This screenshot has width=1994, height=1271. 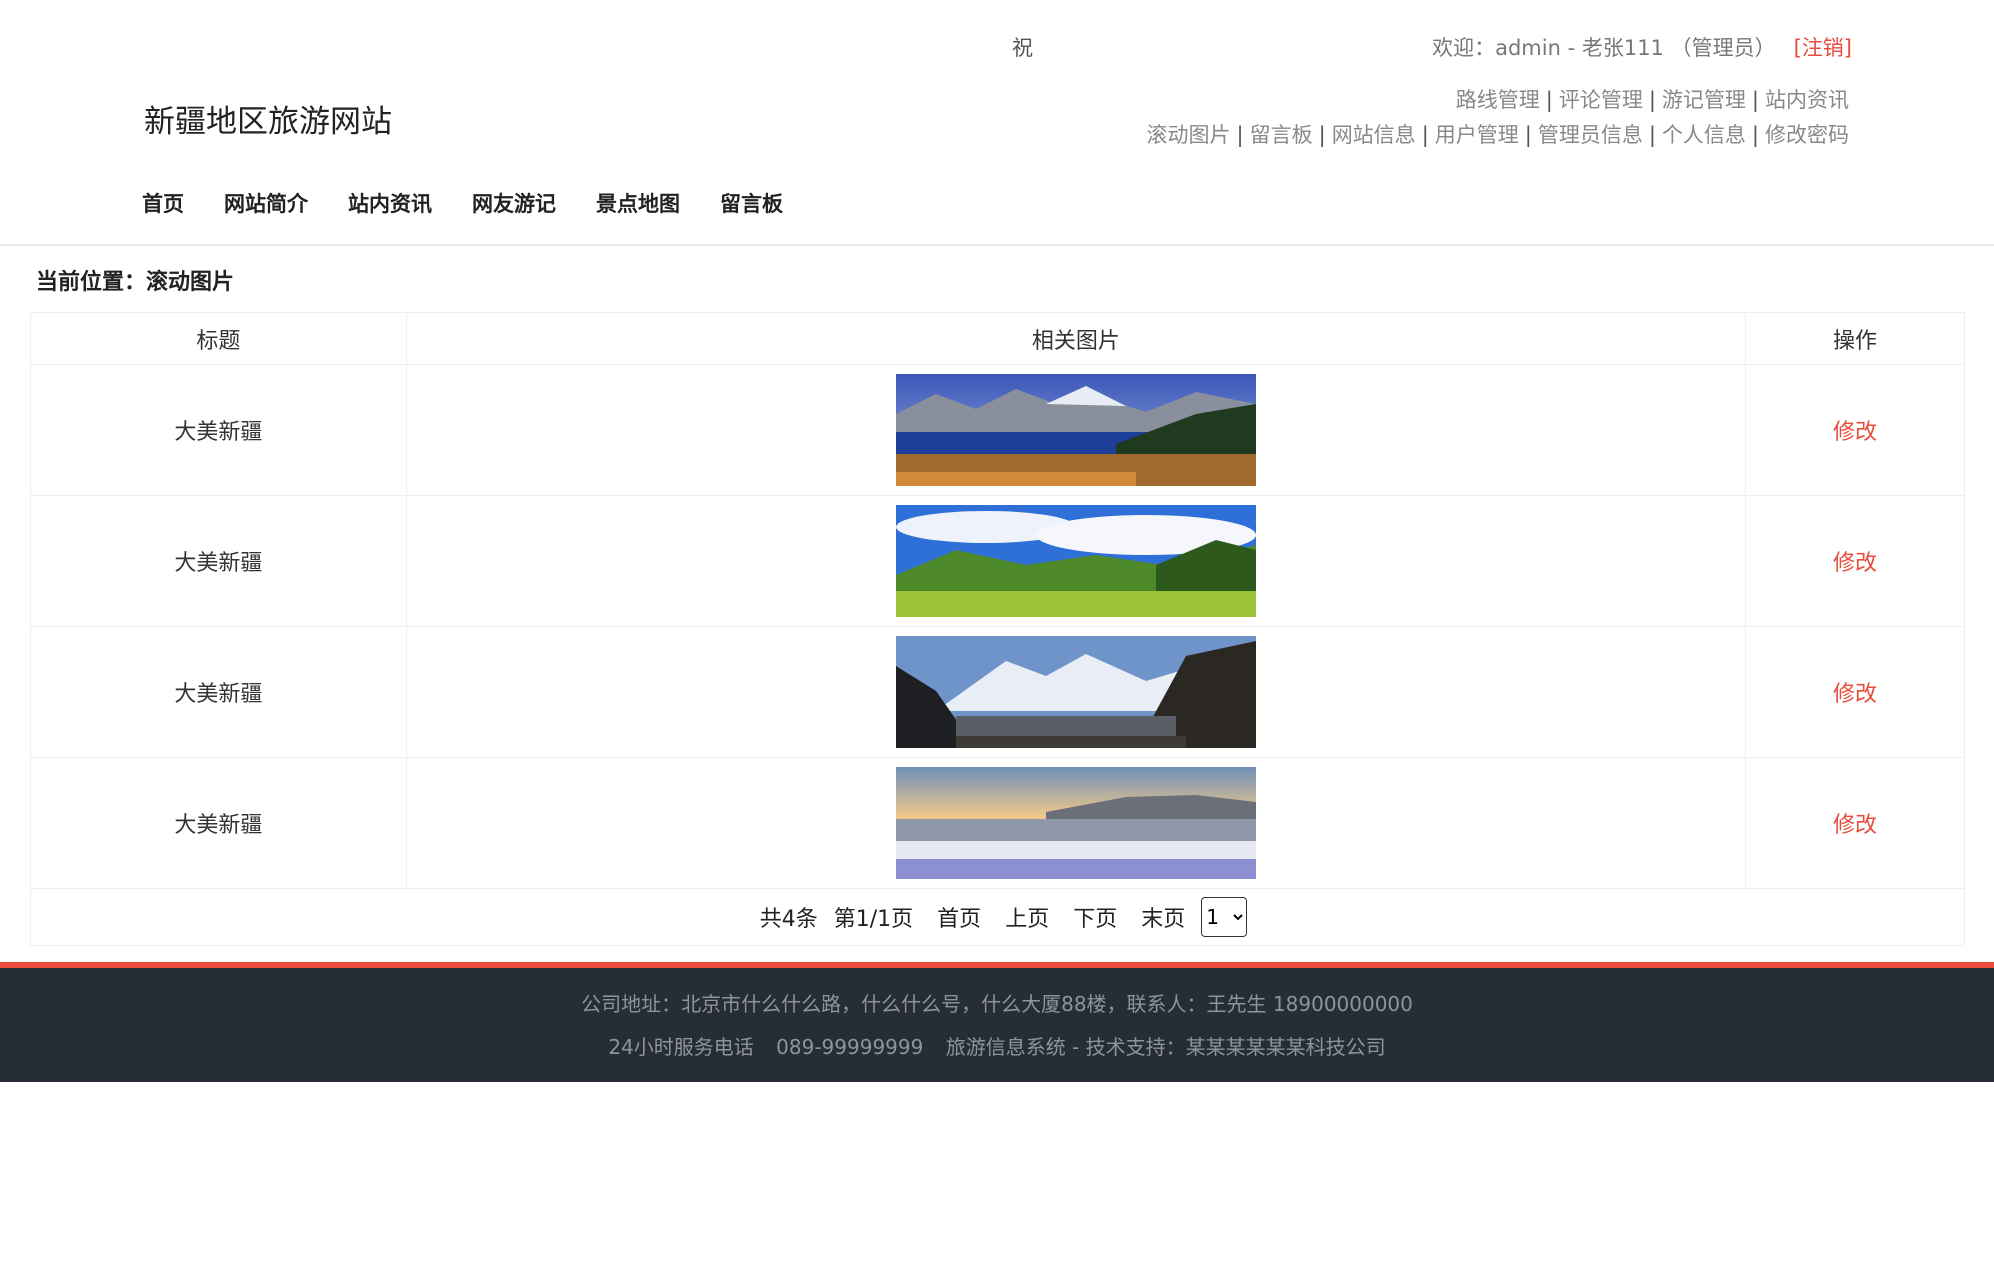 What do you see at coordinates (390, 203) in the screenshot?
I see `nav-news: 站内资讯` at bounding box center [390, 203].